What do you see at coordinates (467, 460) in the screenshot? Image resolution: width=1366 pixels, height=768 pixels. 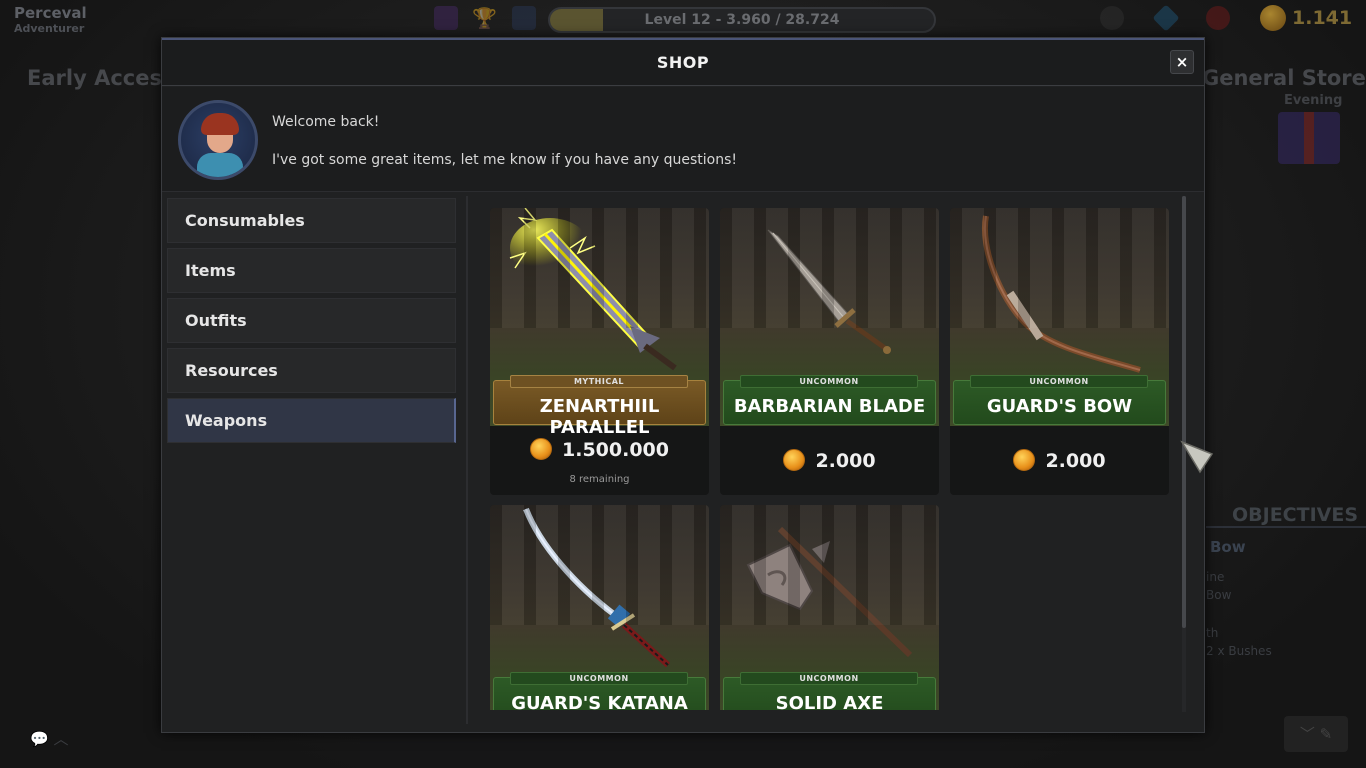 I see `panel-divider` at bounding box center [467, 460].